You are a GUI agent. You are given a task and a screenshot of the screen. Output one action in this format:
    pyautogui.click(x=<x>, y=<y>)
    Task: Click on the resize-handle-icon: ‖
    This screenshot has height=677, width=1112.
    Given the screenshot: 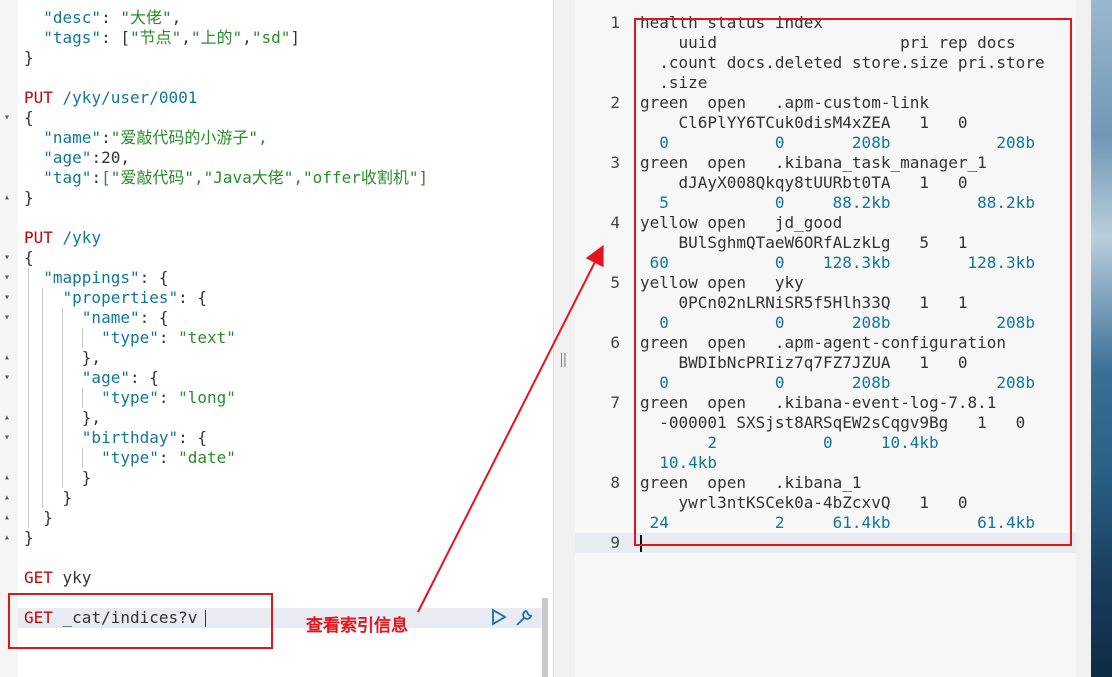 What is the action you would take?
    pyautogui.click(x=563, y=360)
    